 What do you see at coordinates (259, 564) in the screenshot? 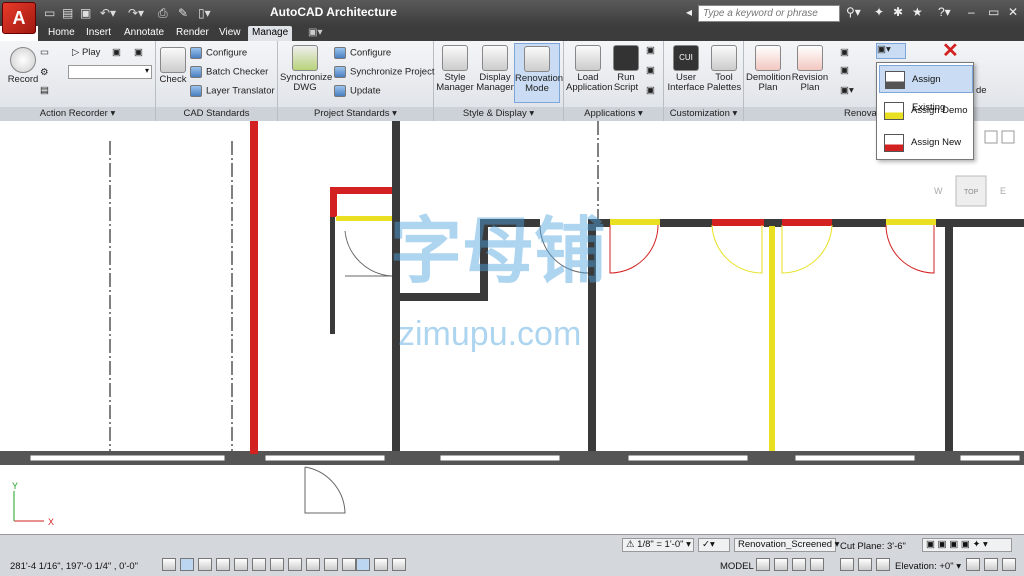
I see `3dosnap-icon` at bounding box center [259, 564].